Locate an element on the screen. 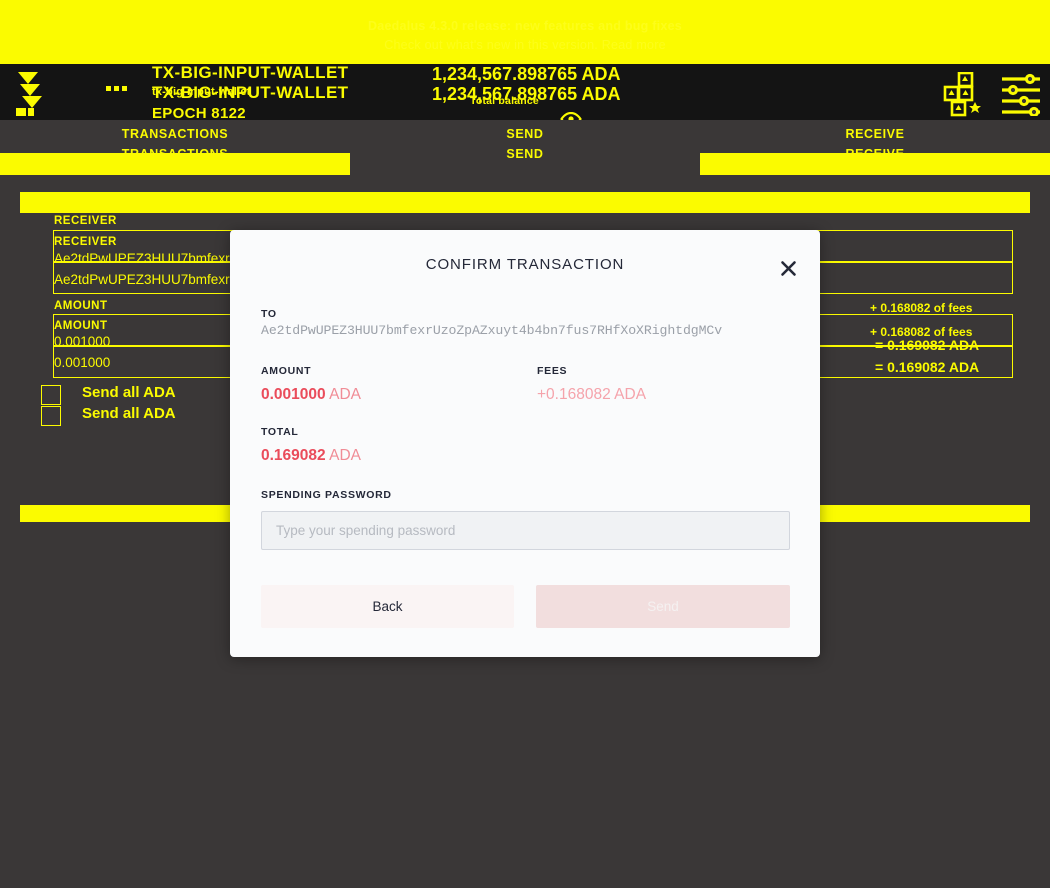  total-note: = 0.169082 ADA is located at coordinates (927, 367).